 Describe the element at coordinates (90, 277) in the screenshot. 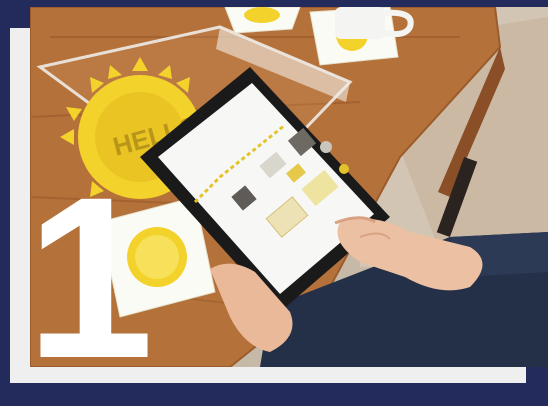

I see `step-number: 1` at that location.